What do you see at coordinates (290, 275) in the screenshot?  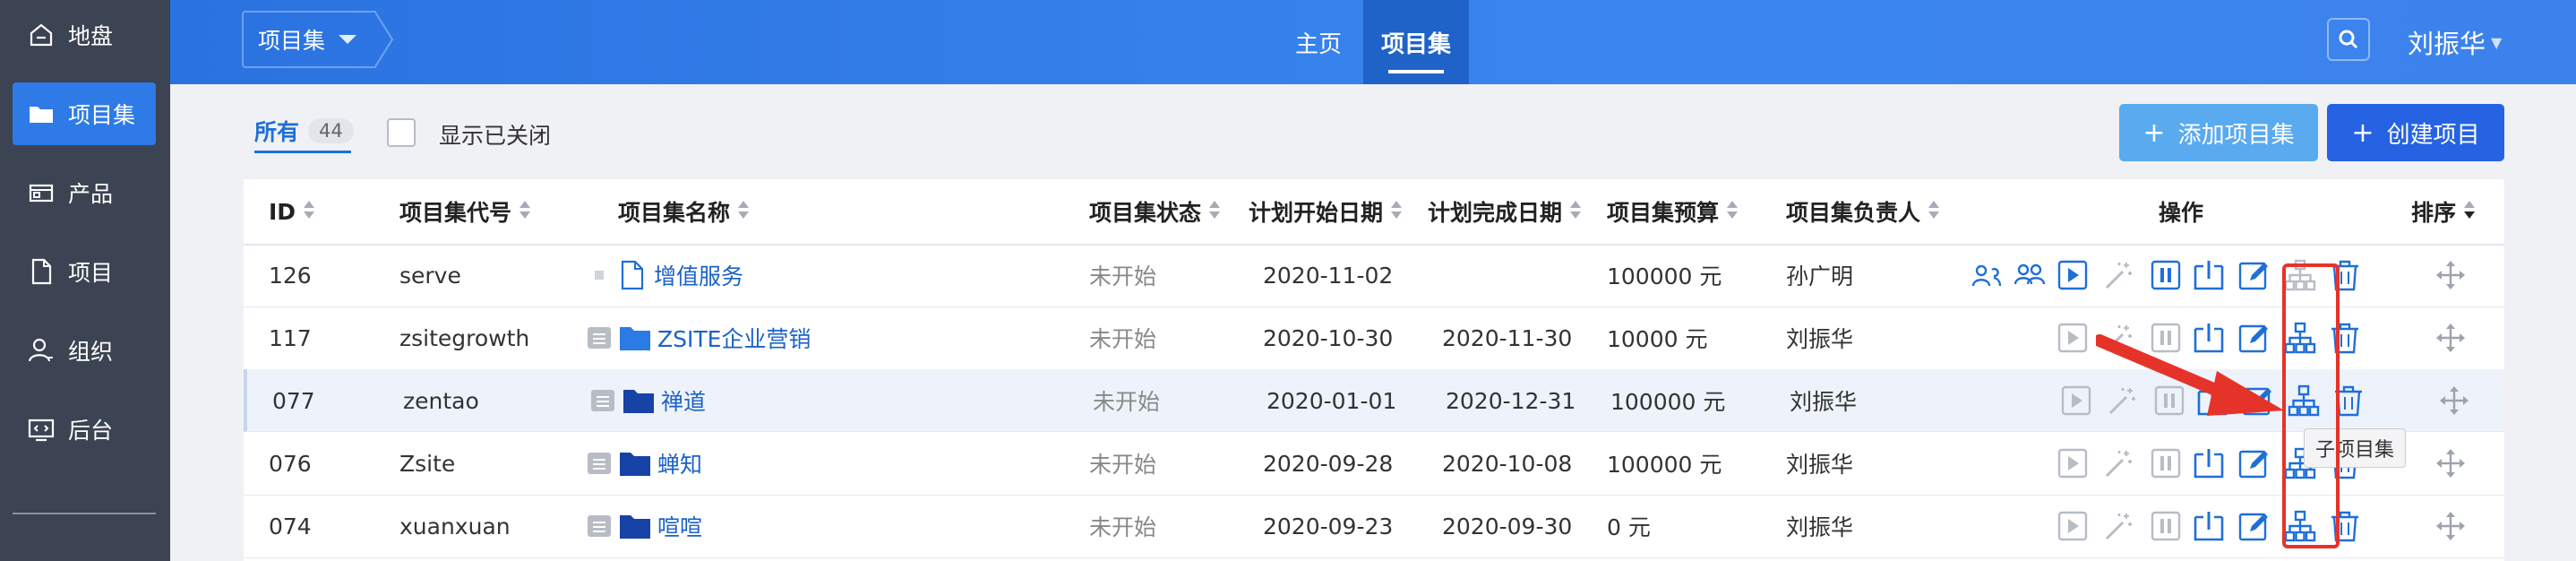 I see `cell-id: 126` at bounding box center [290, 275].